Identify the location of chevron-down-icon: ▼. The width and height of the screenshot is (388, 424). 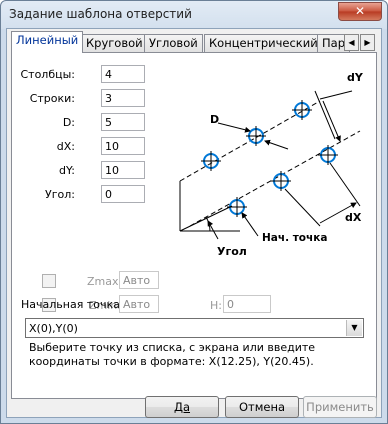
(354, 328).